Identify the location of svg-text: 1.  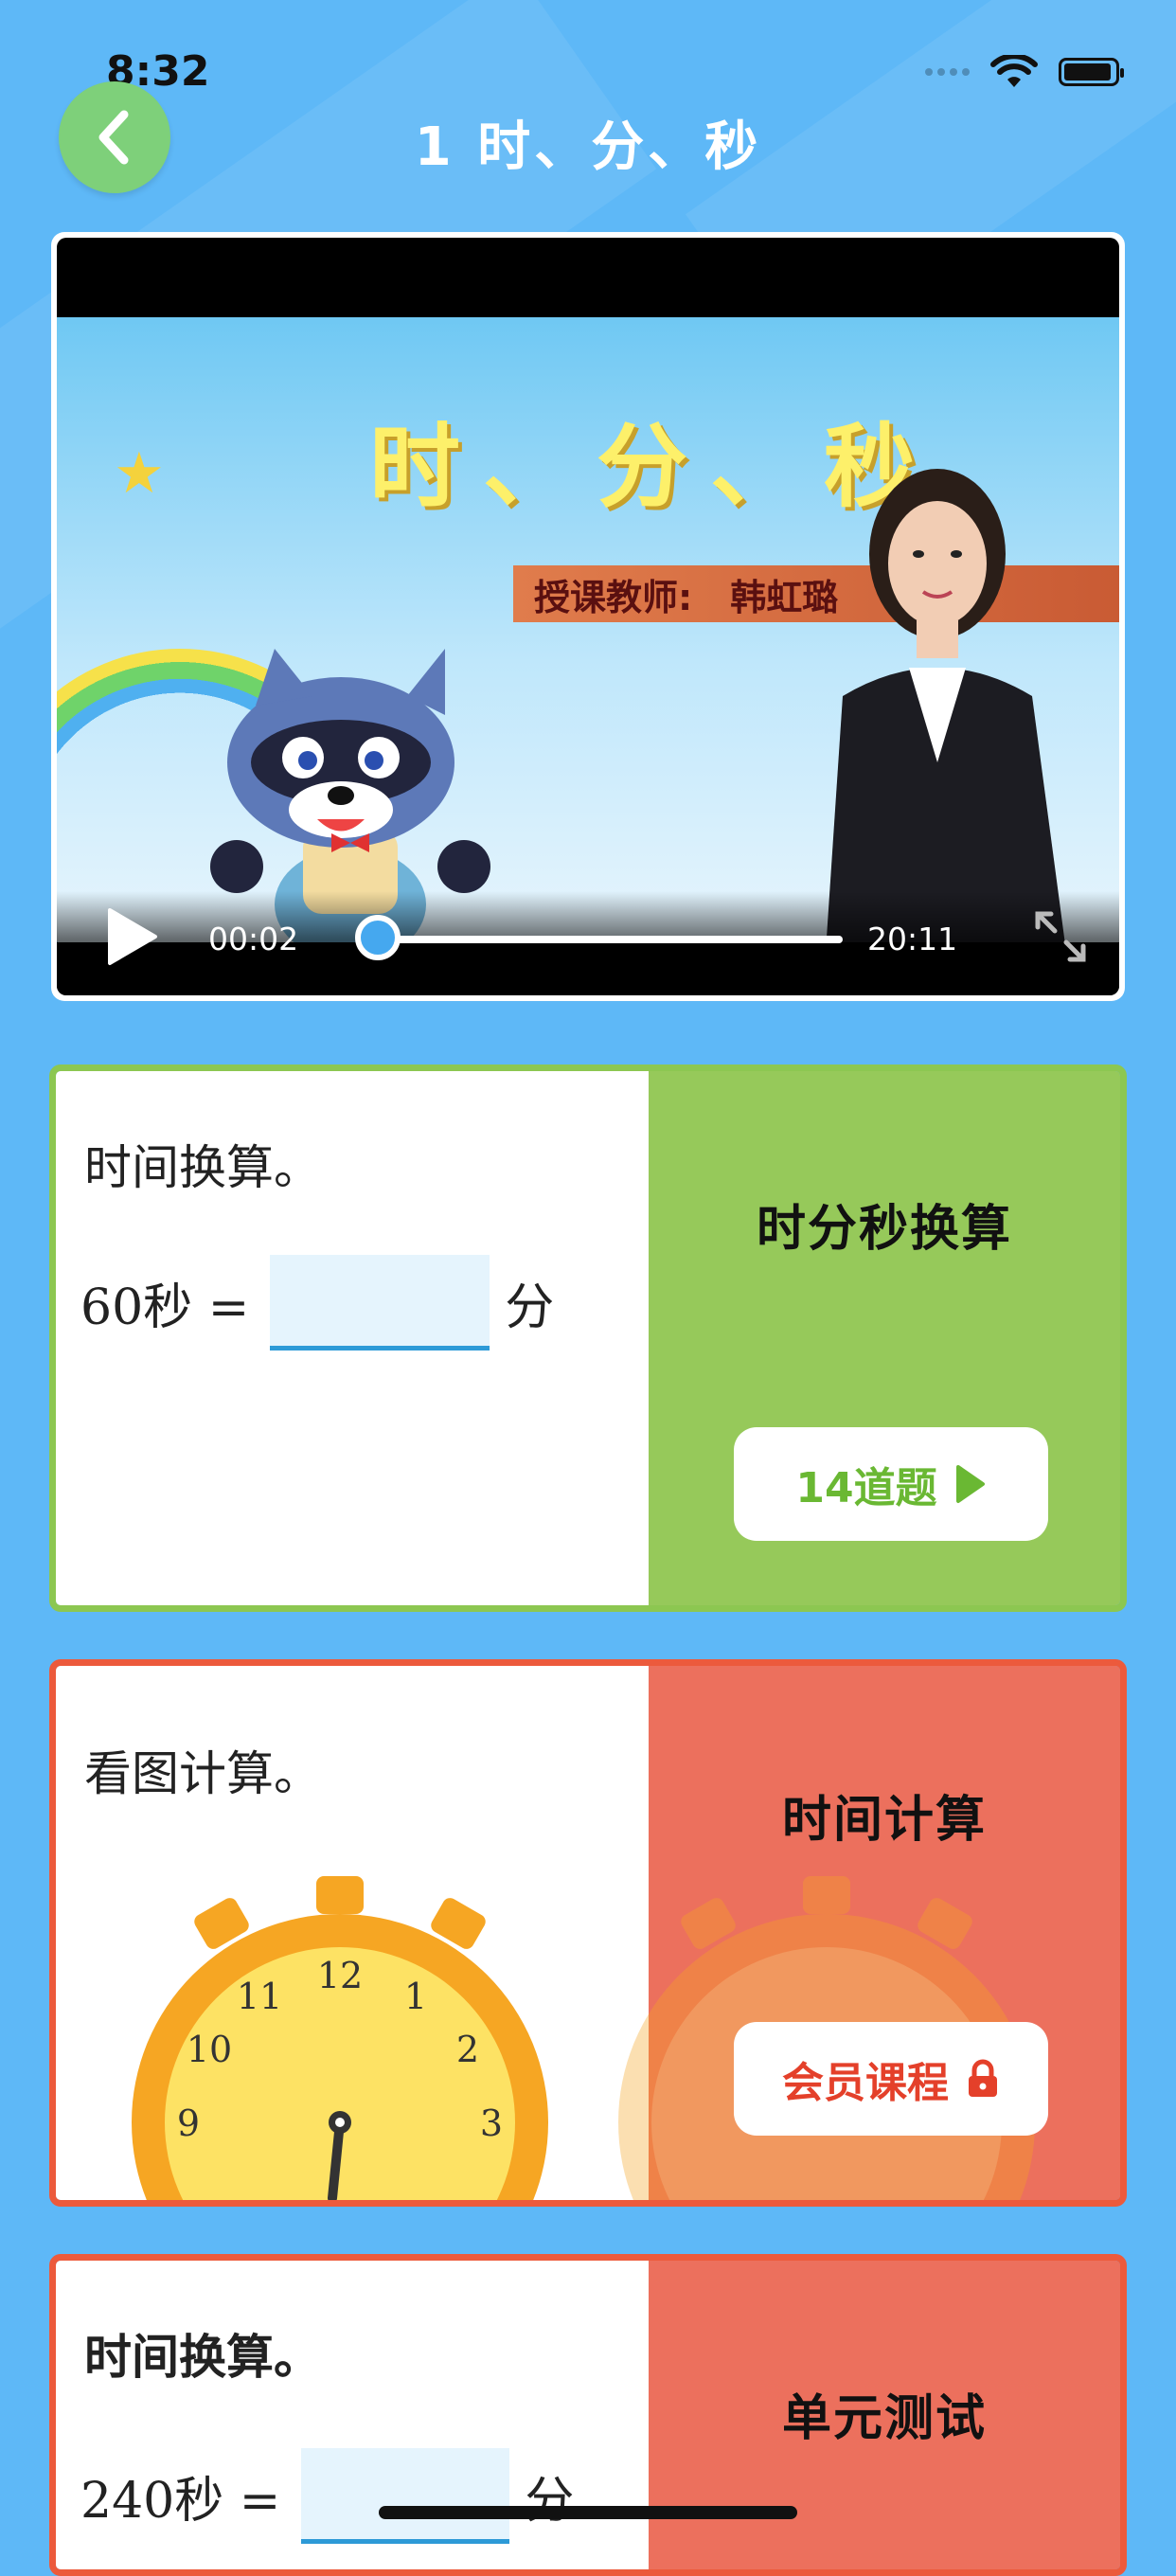
(415, 1996).